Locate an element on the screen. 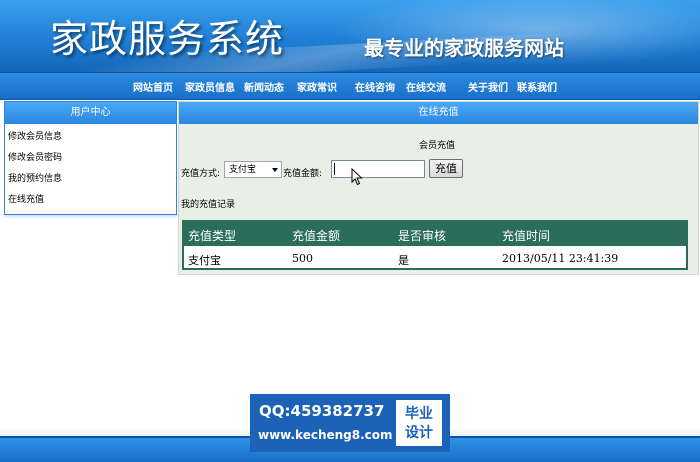  payment-method-select: 支付宝 is located at coordinates (253, 169).